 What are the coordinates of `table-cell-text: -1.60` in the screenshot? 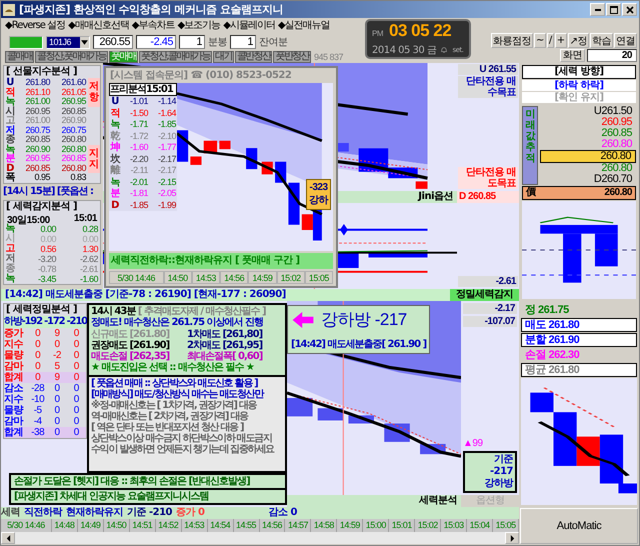 It's located at (89, 279).